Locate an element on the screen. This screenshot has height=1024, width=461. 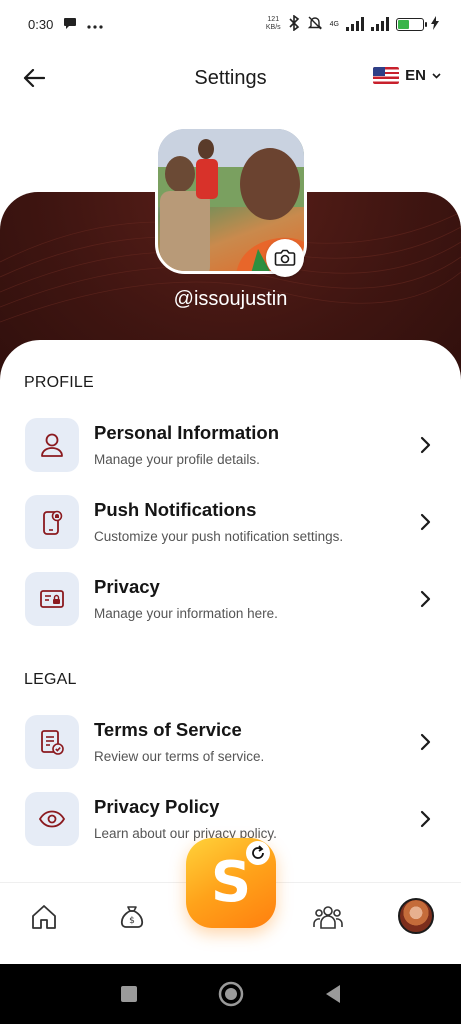
user-icon is located at coordinates (52, 445).